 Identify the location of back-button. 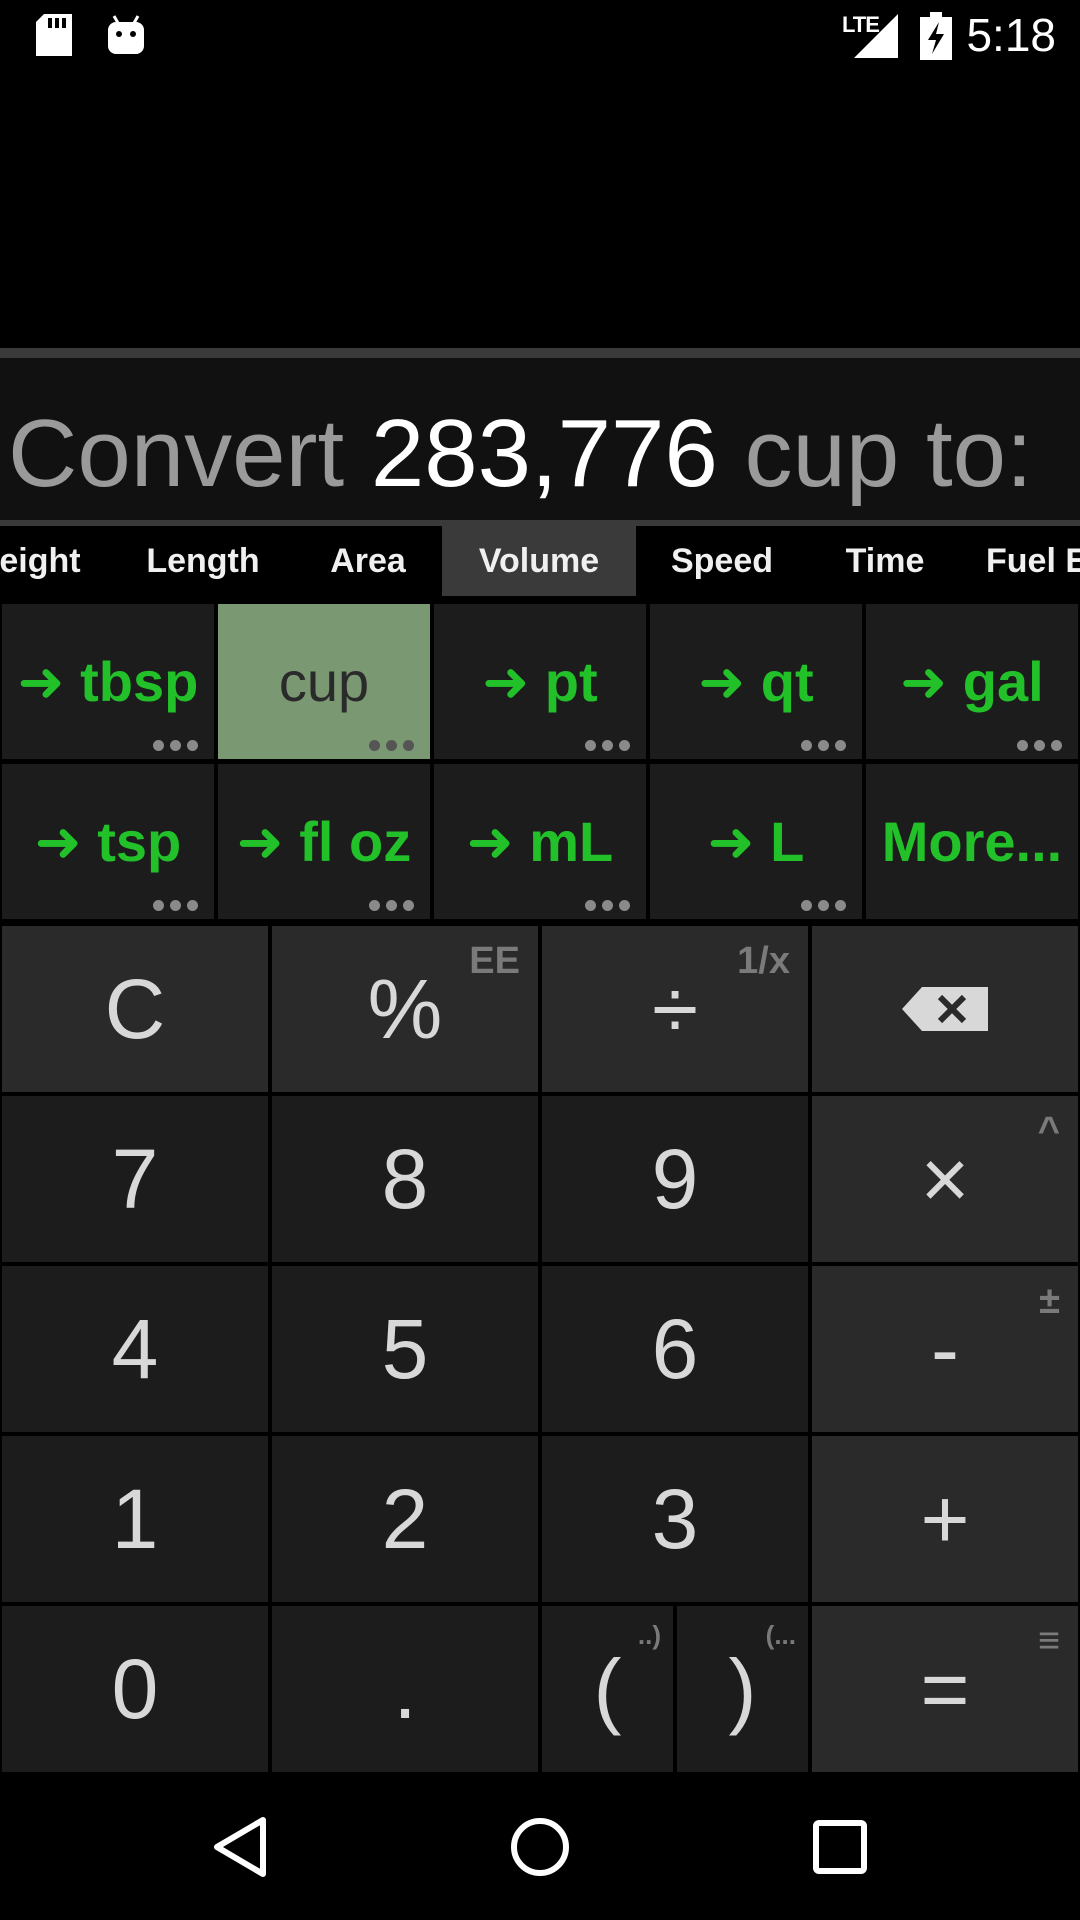
(241, 1847).